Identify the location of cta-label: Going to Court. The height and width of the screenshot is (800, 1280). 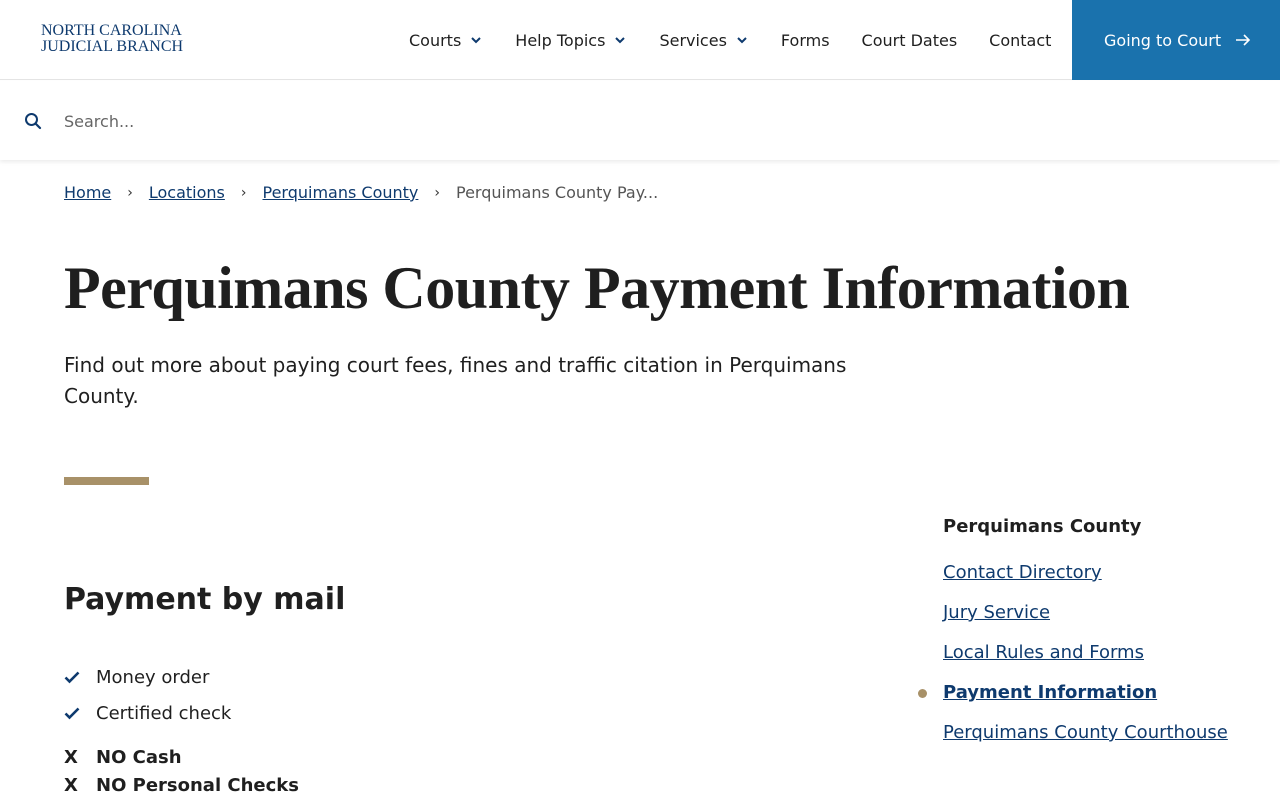
(1163, 40).